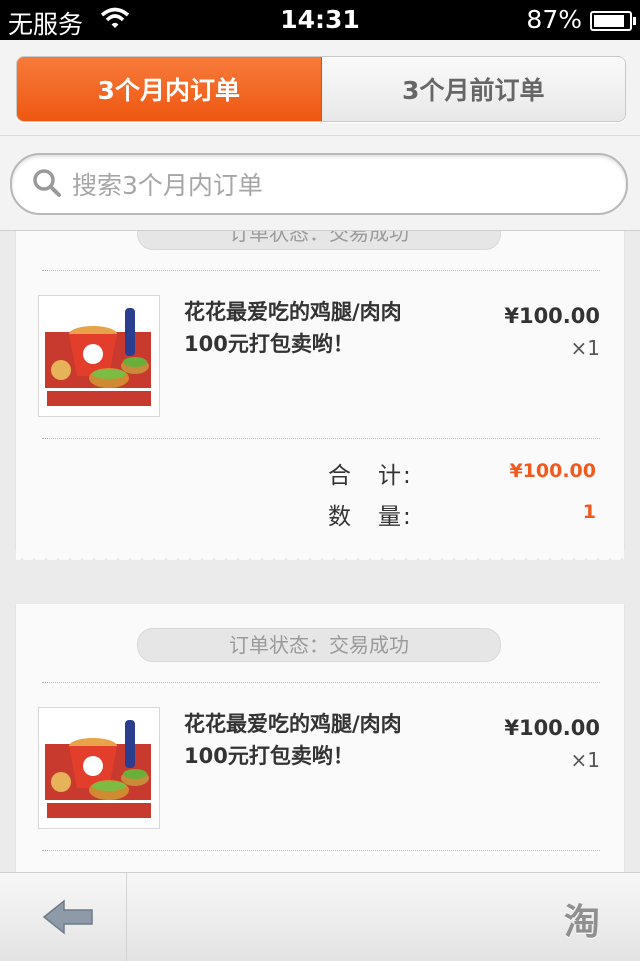 The width and height of the screenshot is (640, 961). What do you see at coordinates (47, 183) in the screenshot?
I see `search-icon` at bounding box center [47, 183].